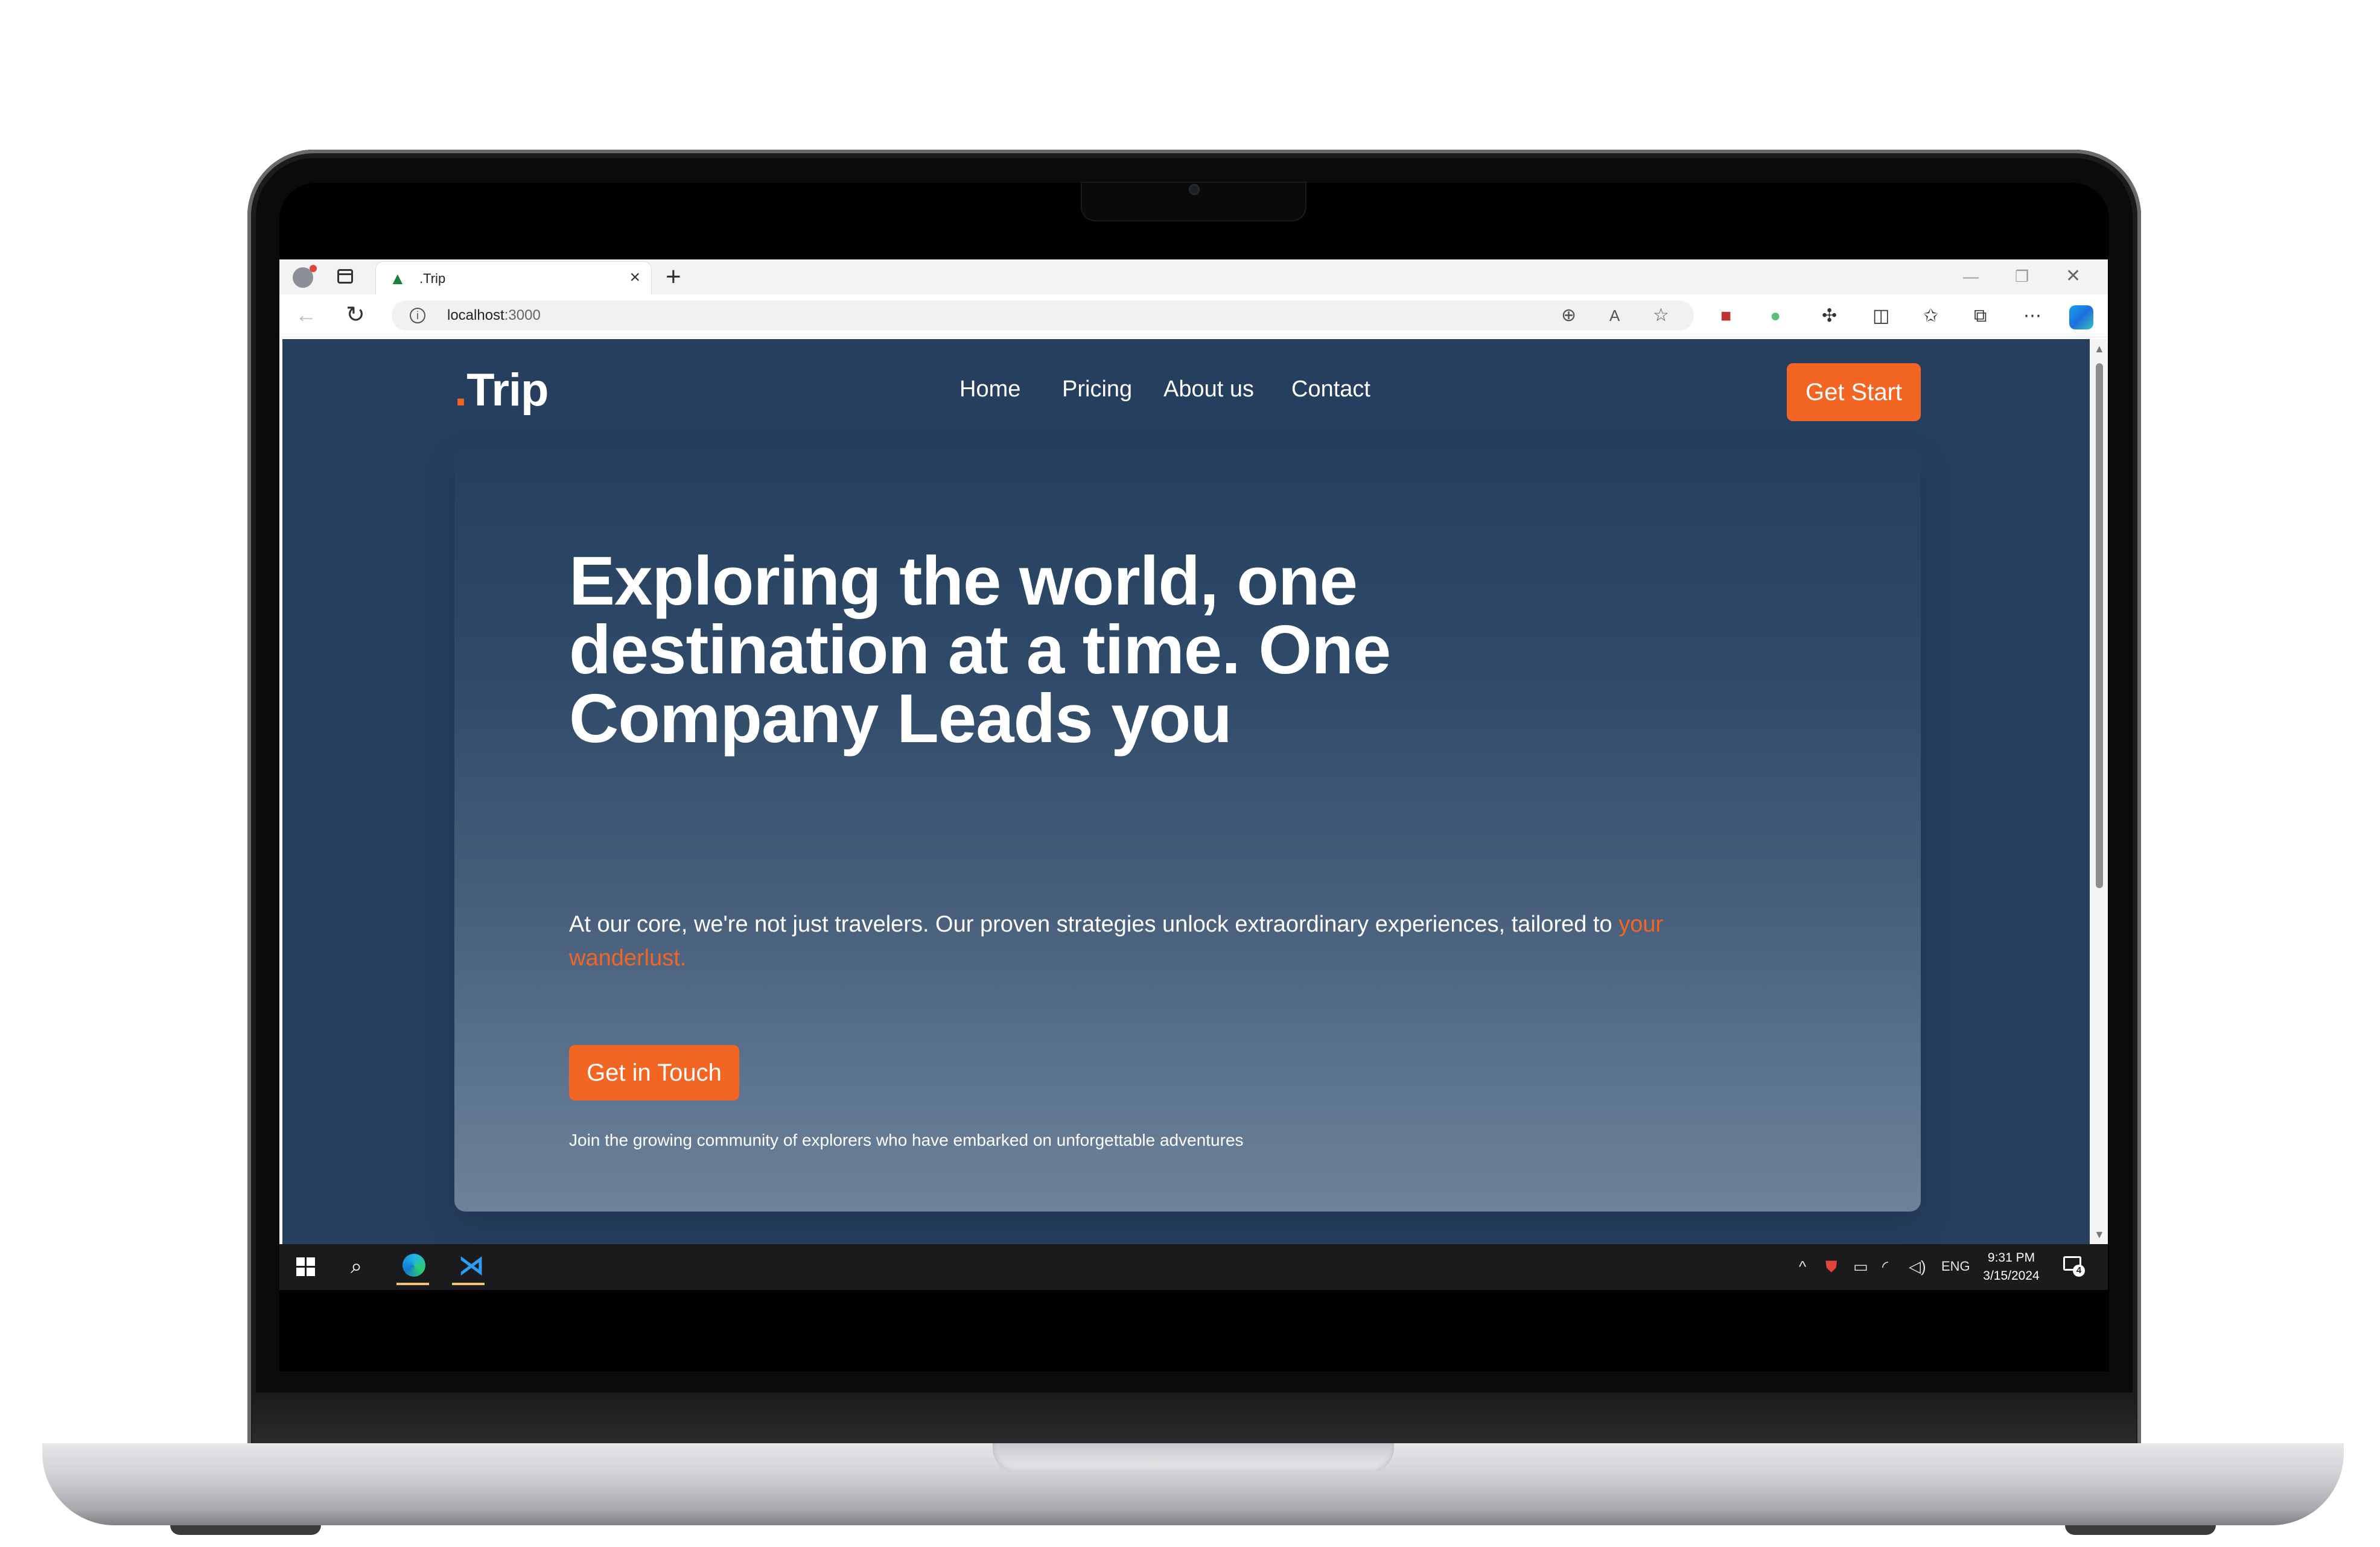 This screenshot has width=2380, height=1547. What do you see at coordinates (306, 315) in the screenshot?
I see `back-arrow-icon: ←` at bounding box center [306, 315].